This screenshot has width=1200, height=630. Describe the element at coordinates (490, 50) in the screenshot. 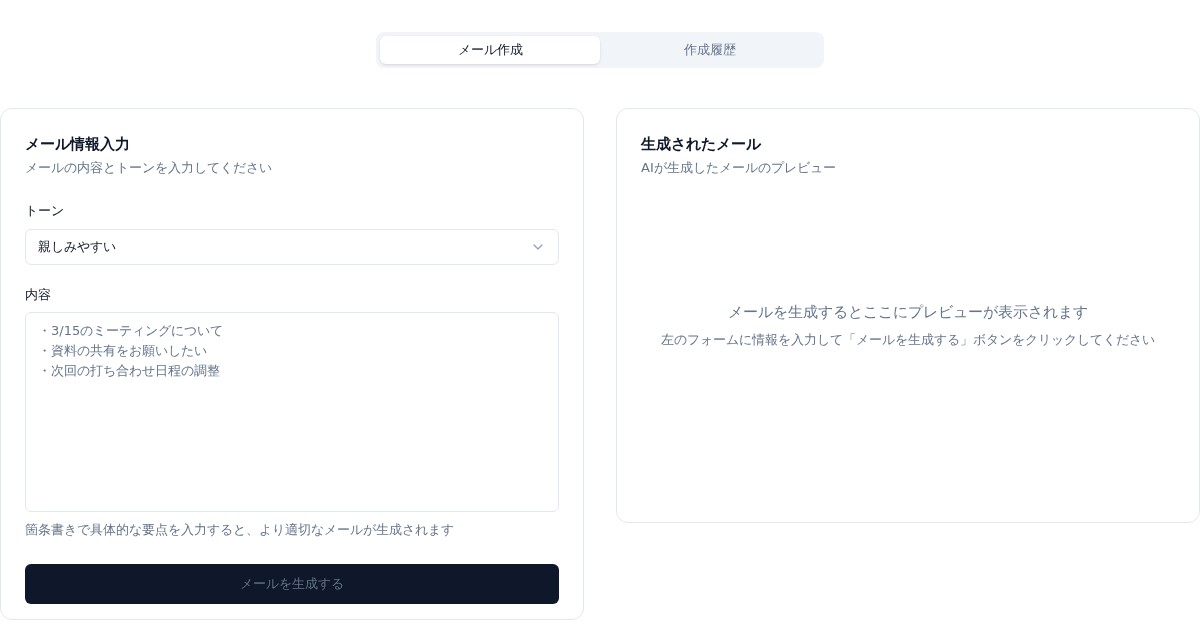

I see `tab: メール作成` at that location.